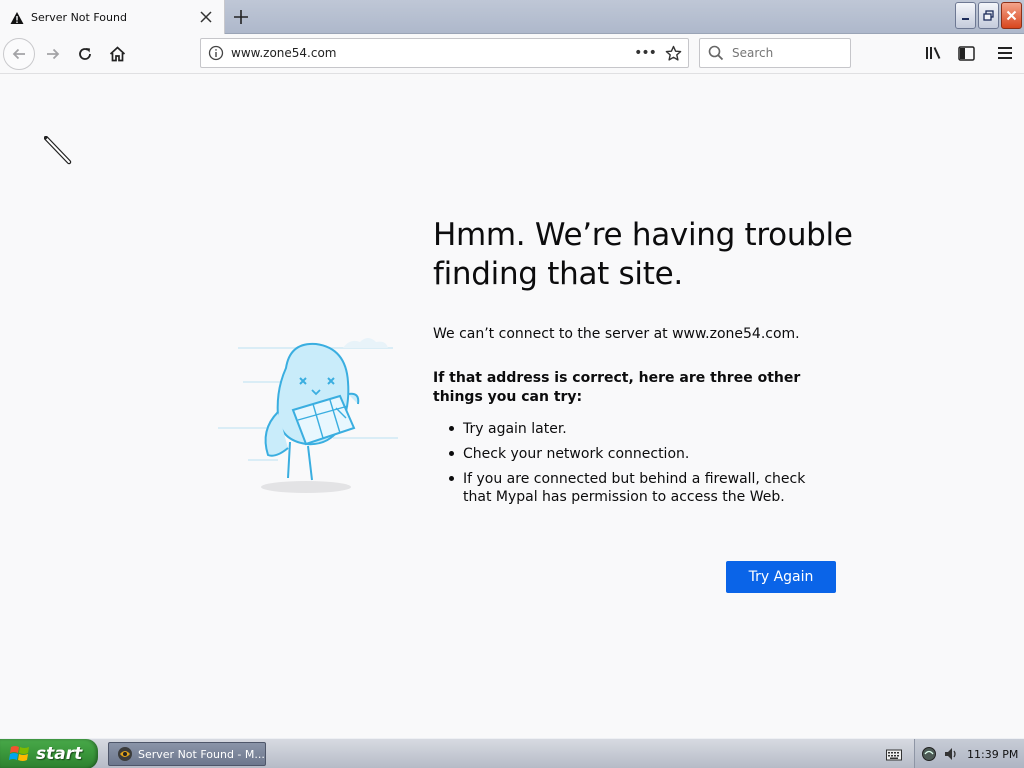 Image resolution: width=1024 pixels, height=768 pixels. I want to click on menu-button, so click(1005, 53).